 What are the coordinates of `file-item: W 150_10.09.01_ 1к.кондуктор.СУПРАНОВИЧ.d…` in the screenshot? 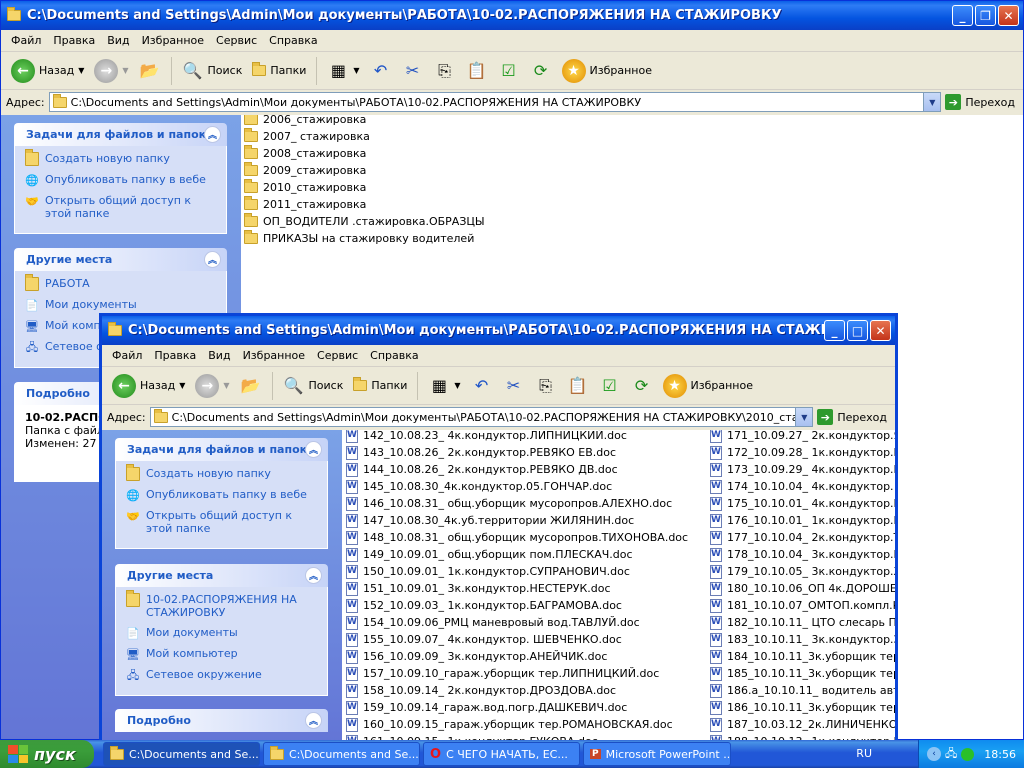 It's located at (526, 571).